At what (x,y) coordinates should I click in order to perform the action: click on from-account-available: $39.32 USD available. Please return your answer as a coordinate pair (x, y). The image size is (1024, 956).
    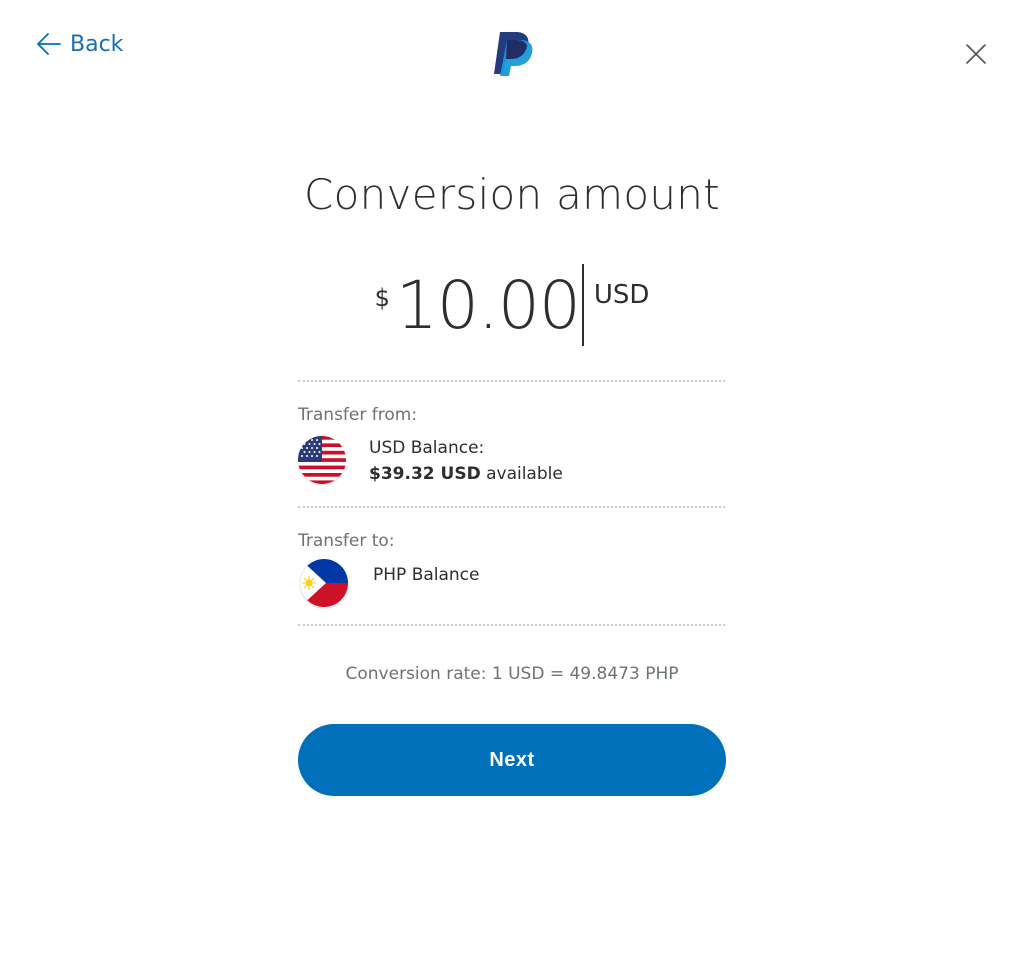
    Looking at the image, I should click on (466, 474).